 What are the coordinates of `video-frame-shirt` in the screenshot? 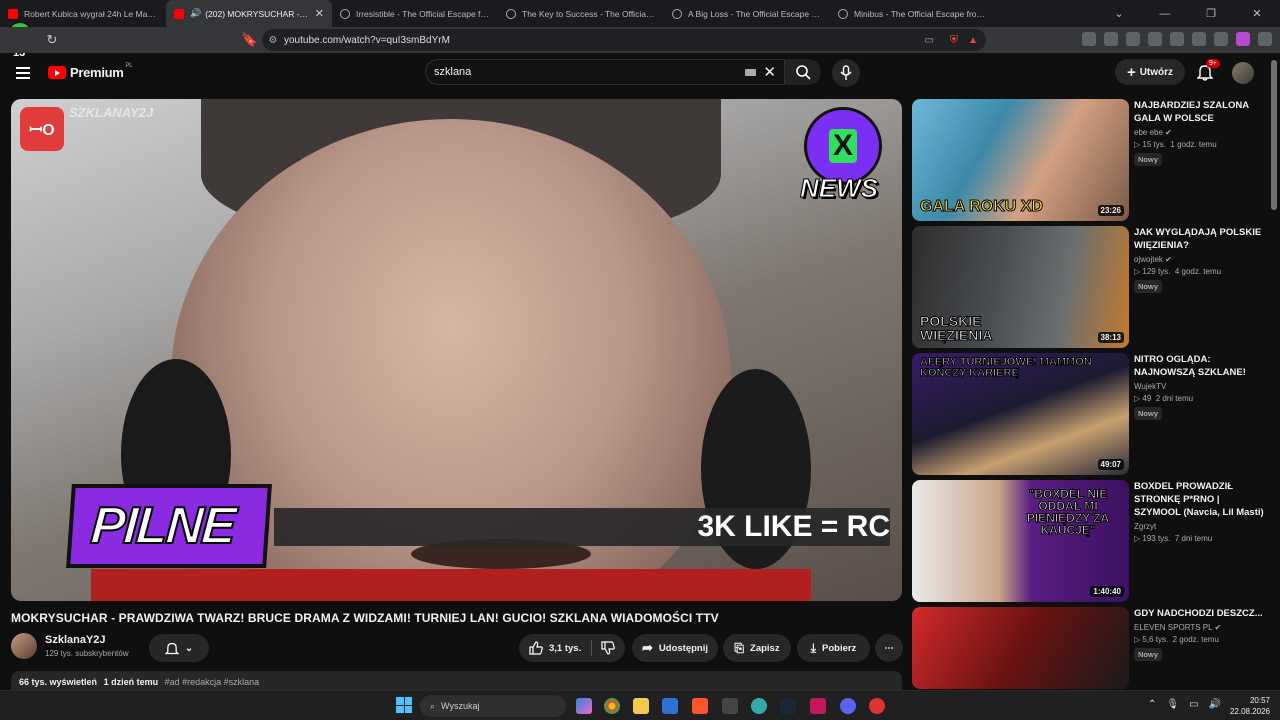 It's located at (451, 585).